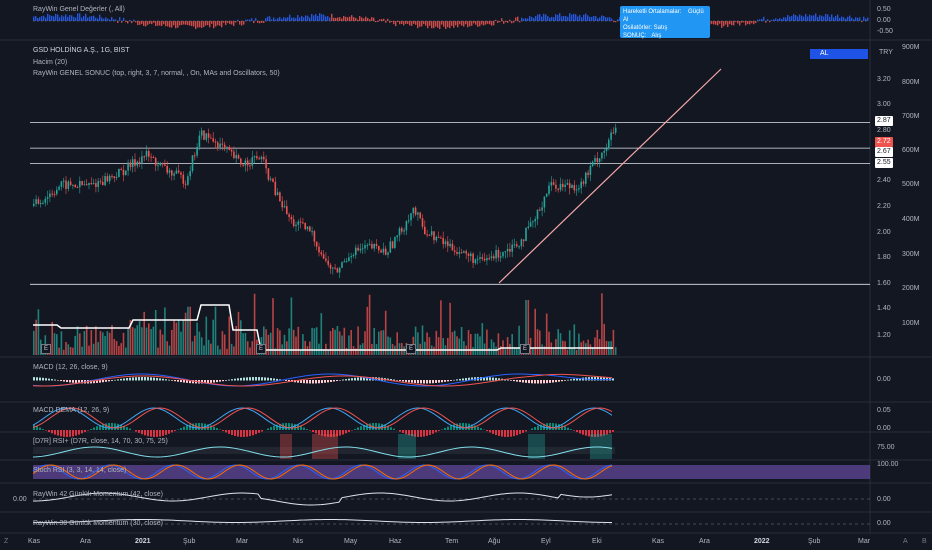 The width and height of the screenshot is (932, 550). Describe the element at coordinates (411, 349) in the screenshot. I see `earnings-badge-3: E` at that location.